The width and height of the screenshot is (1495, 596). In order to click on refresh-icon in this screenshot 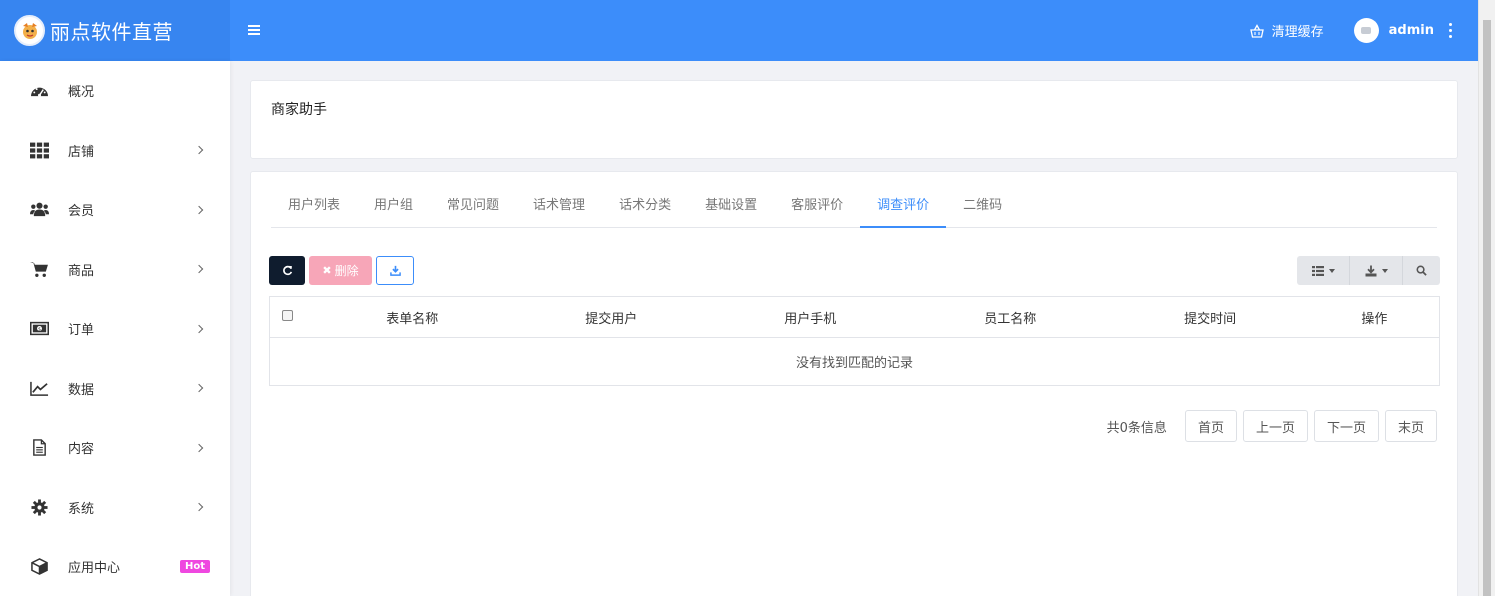, I will do `click(287, 270)`.